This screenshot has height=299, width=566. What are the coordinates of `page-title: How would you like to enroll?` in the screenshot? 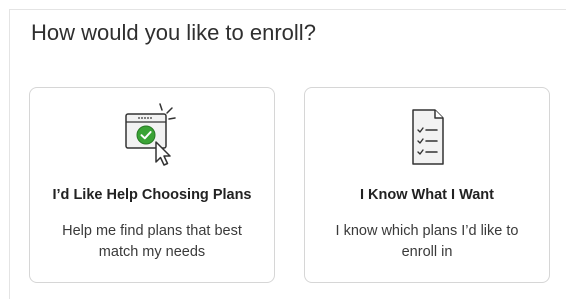 It's located at (173, 32).